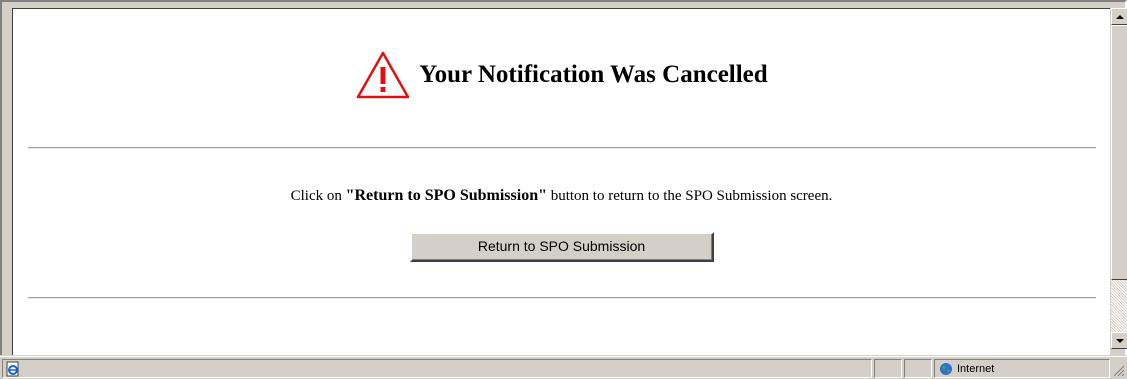 This screenshot has width=1127, height=379. I want to click on page-title: Your Notification Was Cancelled, so click(593, 74).